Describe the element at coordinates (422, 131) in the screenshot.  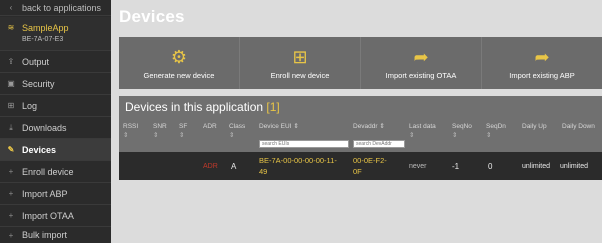
I see `column-header-last-data: Last data ⇕` at that location.